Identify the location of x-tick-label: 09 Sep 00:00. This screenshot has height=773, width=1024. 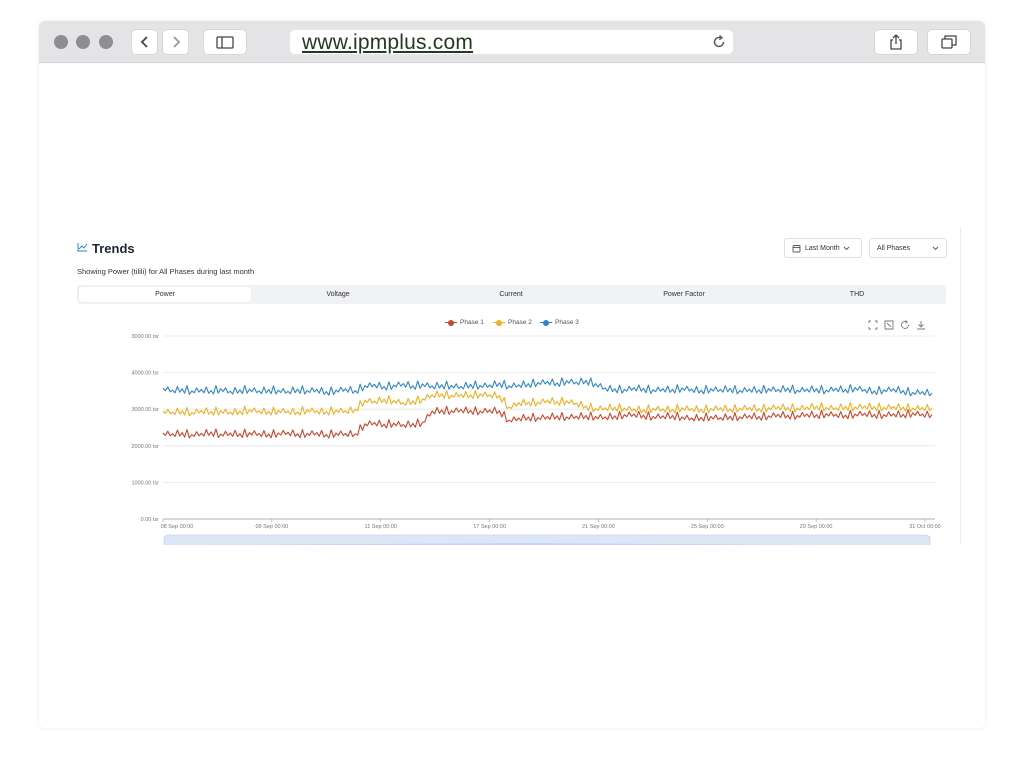
(271, 527).